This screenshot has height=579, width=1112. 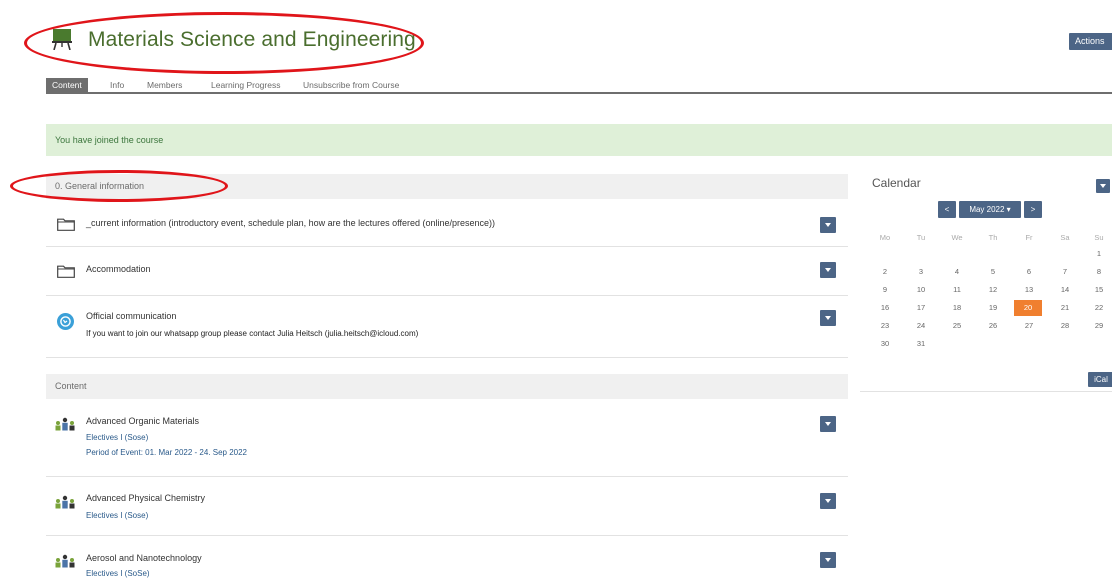 What do you see at coordinates (351, 85) in the screenshot?
I see `tab-unsubscribe: Unsubscribe from Course` at bounding box center [351, 85].